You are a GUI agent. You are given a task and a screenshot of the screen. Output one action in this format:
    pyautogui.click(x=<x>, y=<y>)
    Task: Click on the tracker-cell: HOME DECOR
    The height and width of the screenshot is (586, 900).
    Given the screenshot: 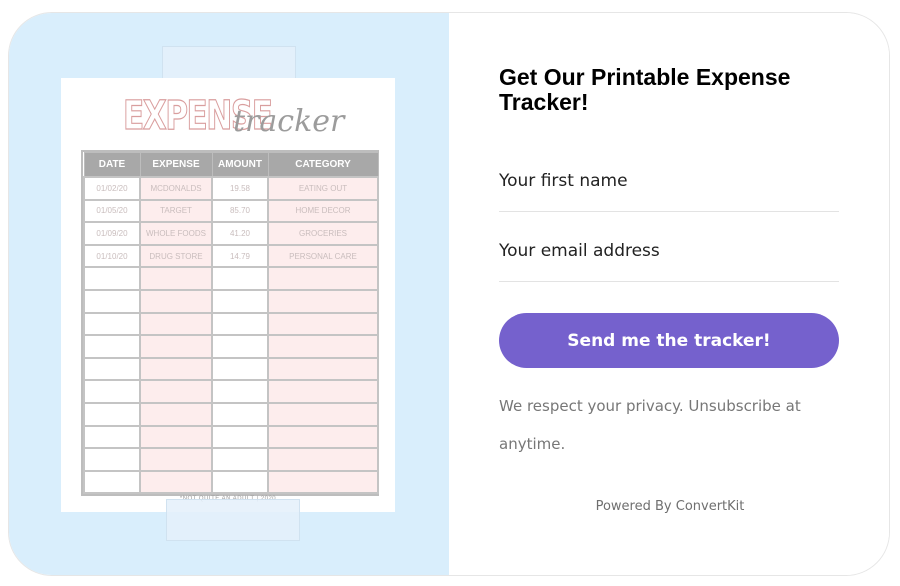 What is the action you would take?
    pyautogui.click(x=323, y=211)
    